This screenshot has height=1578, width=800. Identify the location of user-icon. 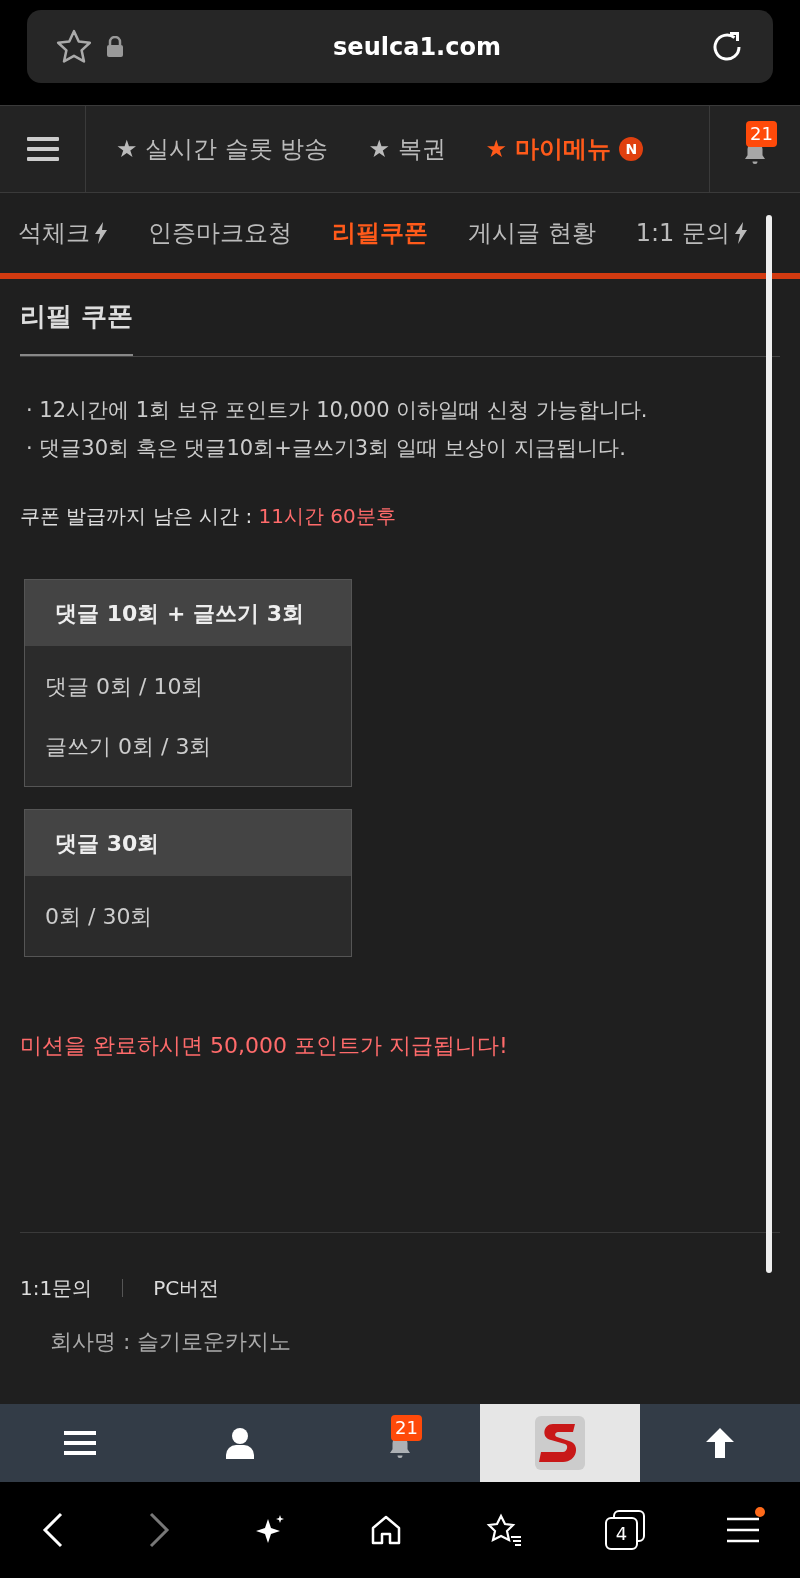
(240, 1443).